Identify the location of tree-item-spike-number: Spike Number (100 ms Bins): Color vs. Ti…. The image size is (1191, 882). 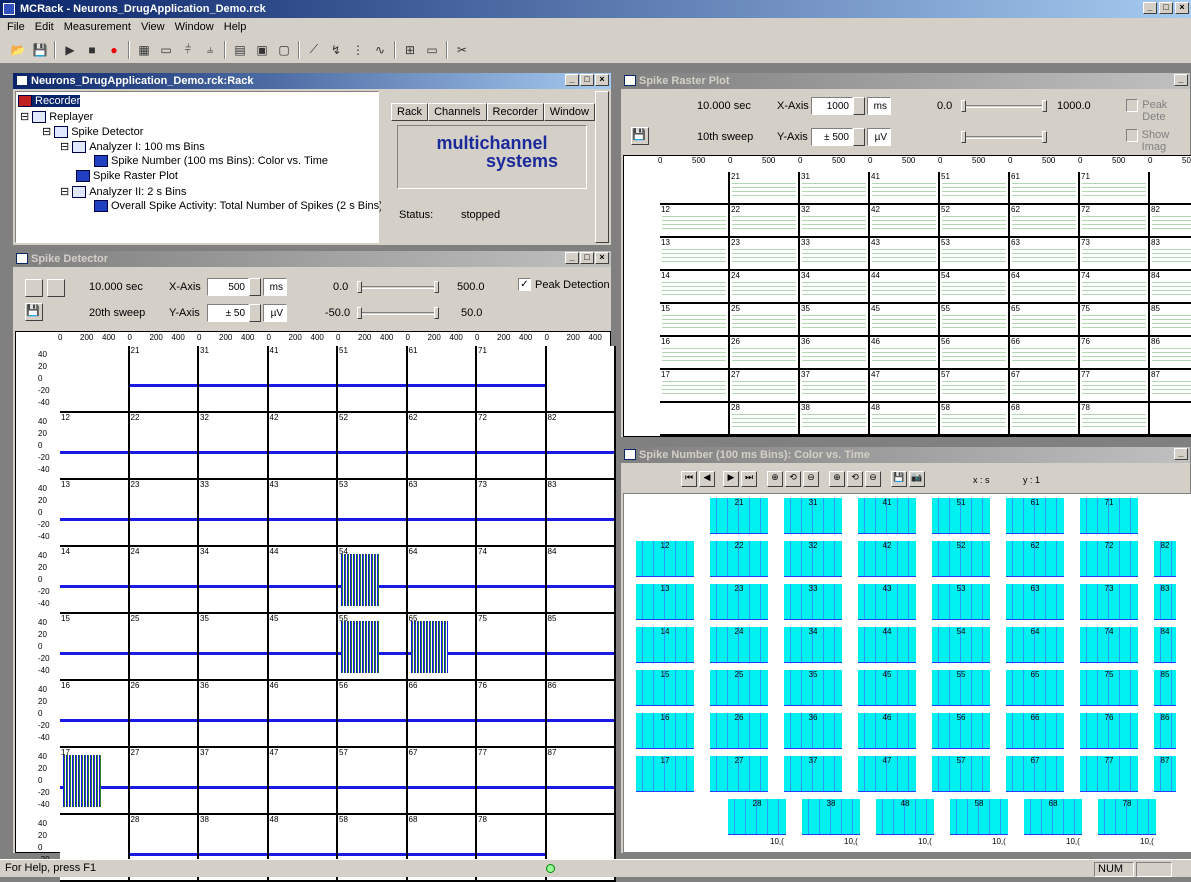
(211, 161).